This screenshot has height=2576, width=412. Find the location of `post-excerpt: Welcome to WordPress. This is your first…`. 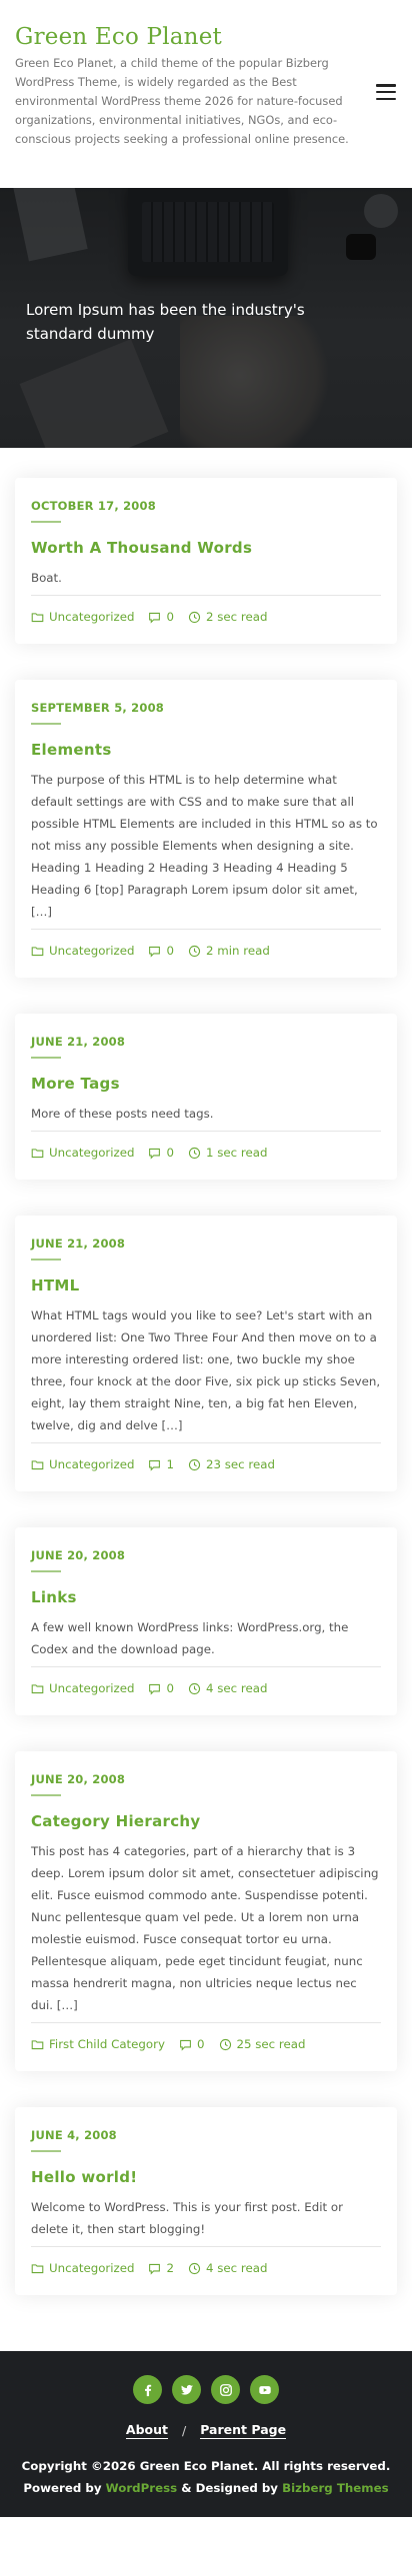

post-excerpt: Welcome to WordPress. This is your first… is located at coordinates (206, 2221).